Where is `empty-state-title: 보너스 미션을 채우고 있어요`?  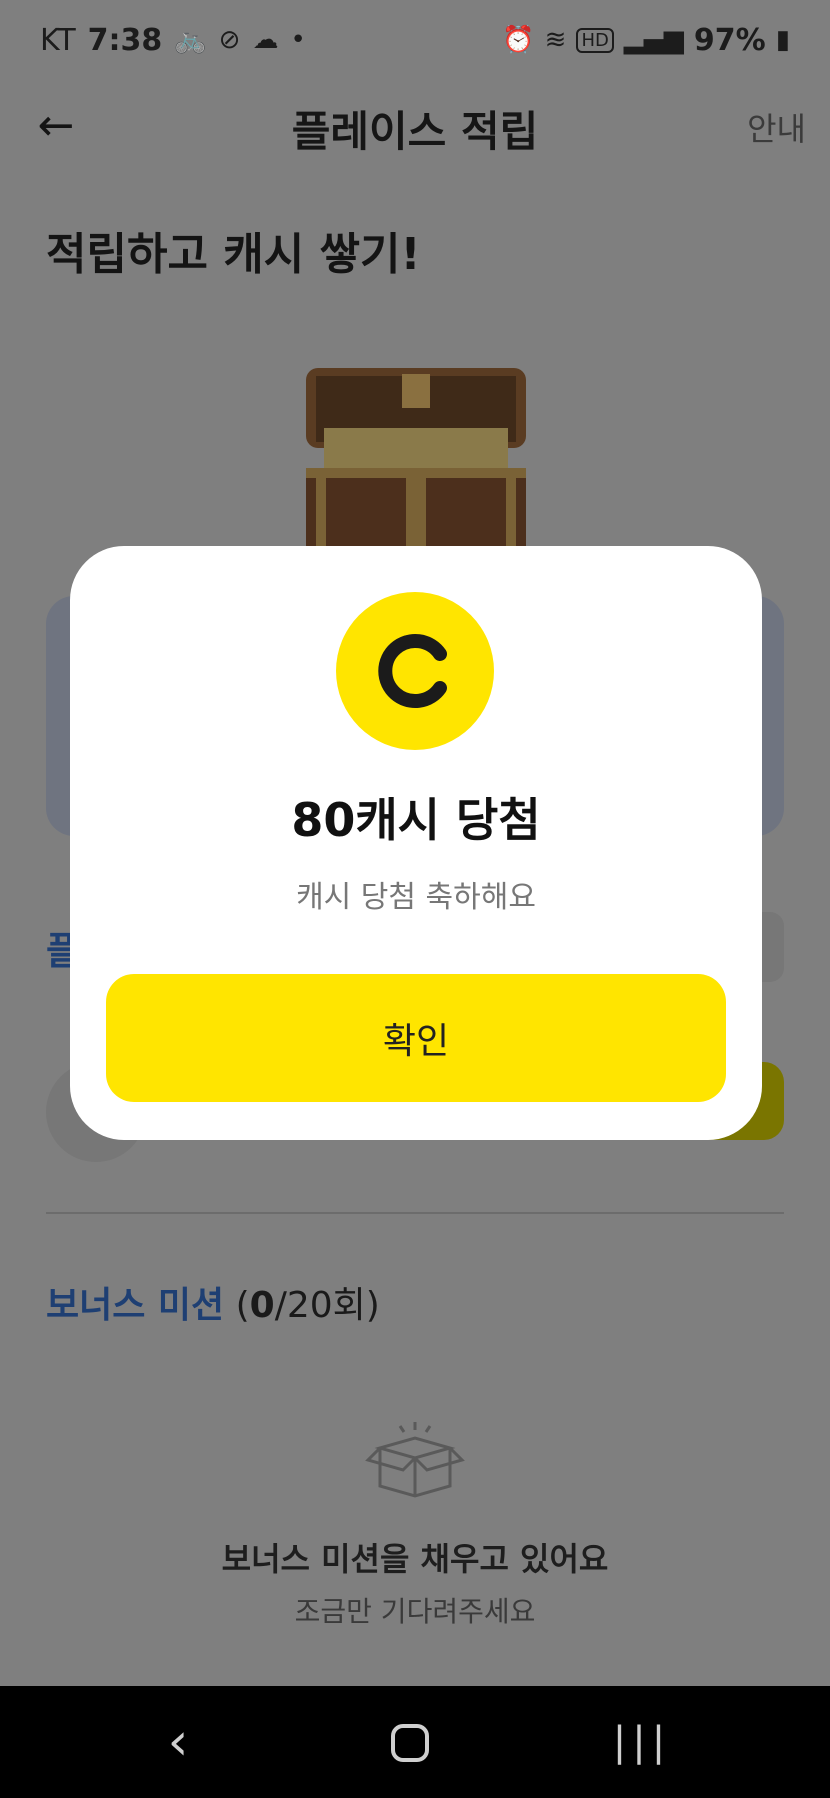
empty-state-title: 보너스 미션을 채우고 있어요 is located at coordinates (415, 1559).